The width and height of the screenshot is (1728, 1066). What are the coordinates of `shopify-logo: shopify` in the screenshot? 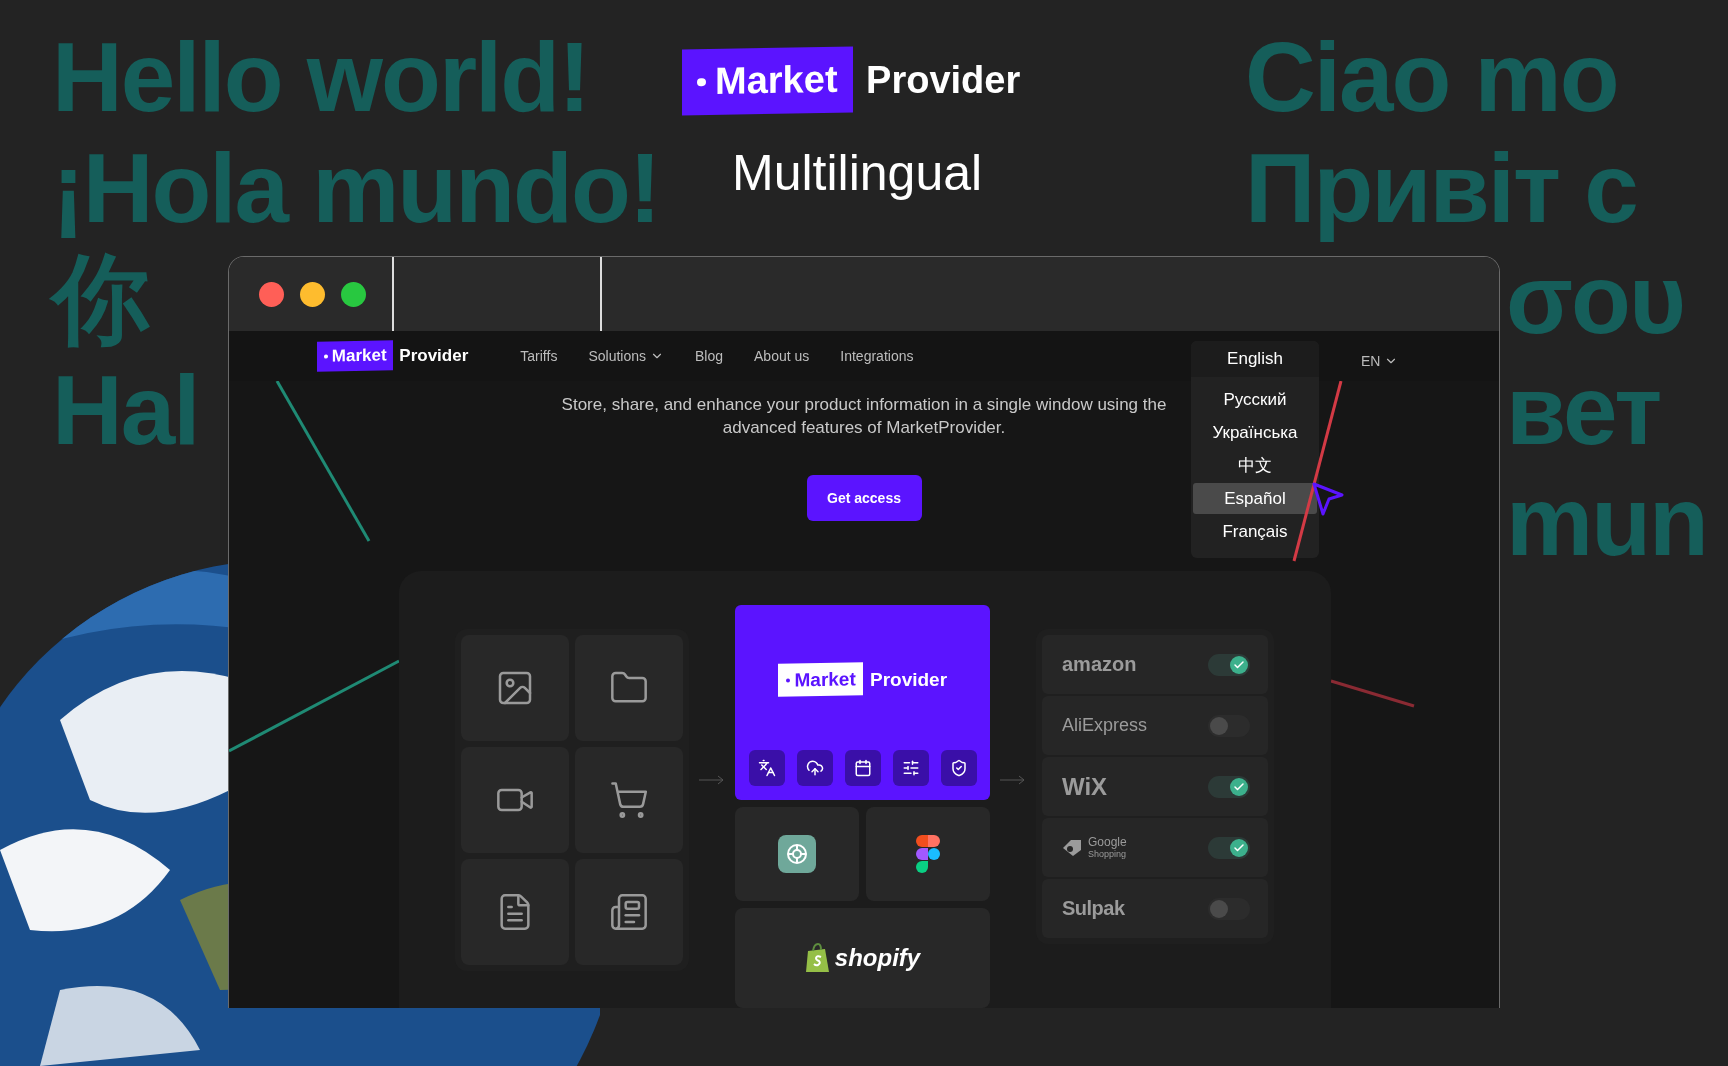 It's located at (877, 958).